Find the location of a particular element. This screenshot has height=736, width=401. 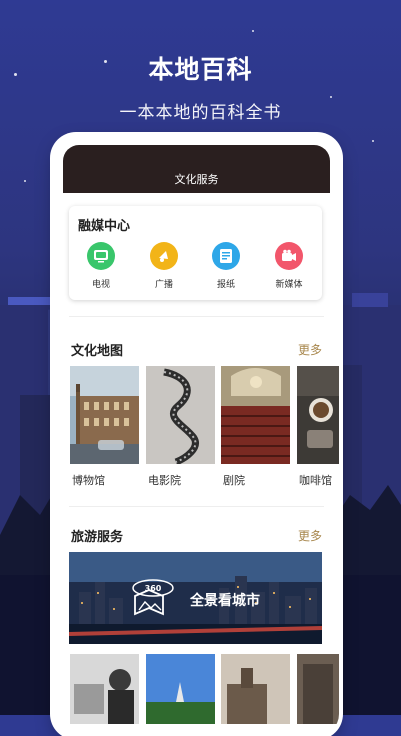

culture-item-label: 电影院 is located at coordinates (164, 480).